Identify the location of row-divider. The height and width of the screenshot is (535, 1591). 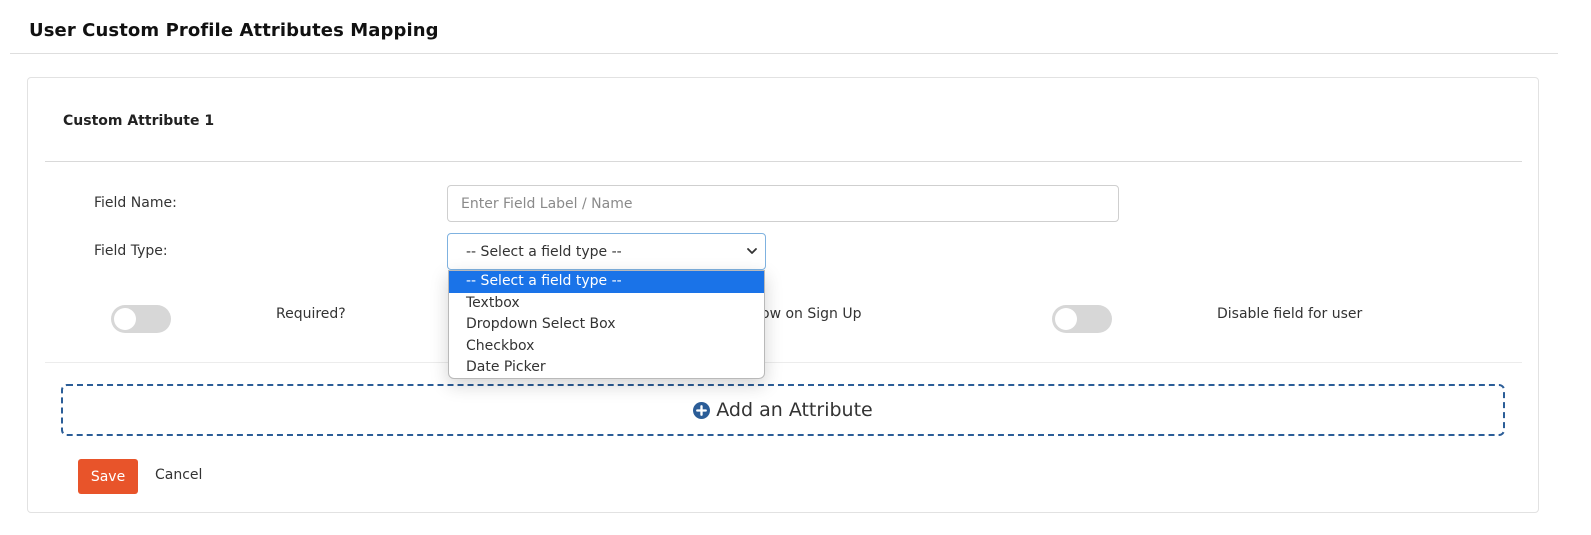
(783, 362).